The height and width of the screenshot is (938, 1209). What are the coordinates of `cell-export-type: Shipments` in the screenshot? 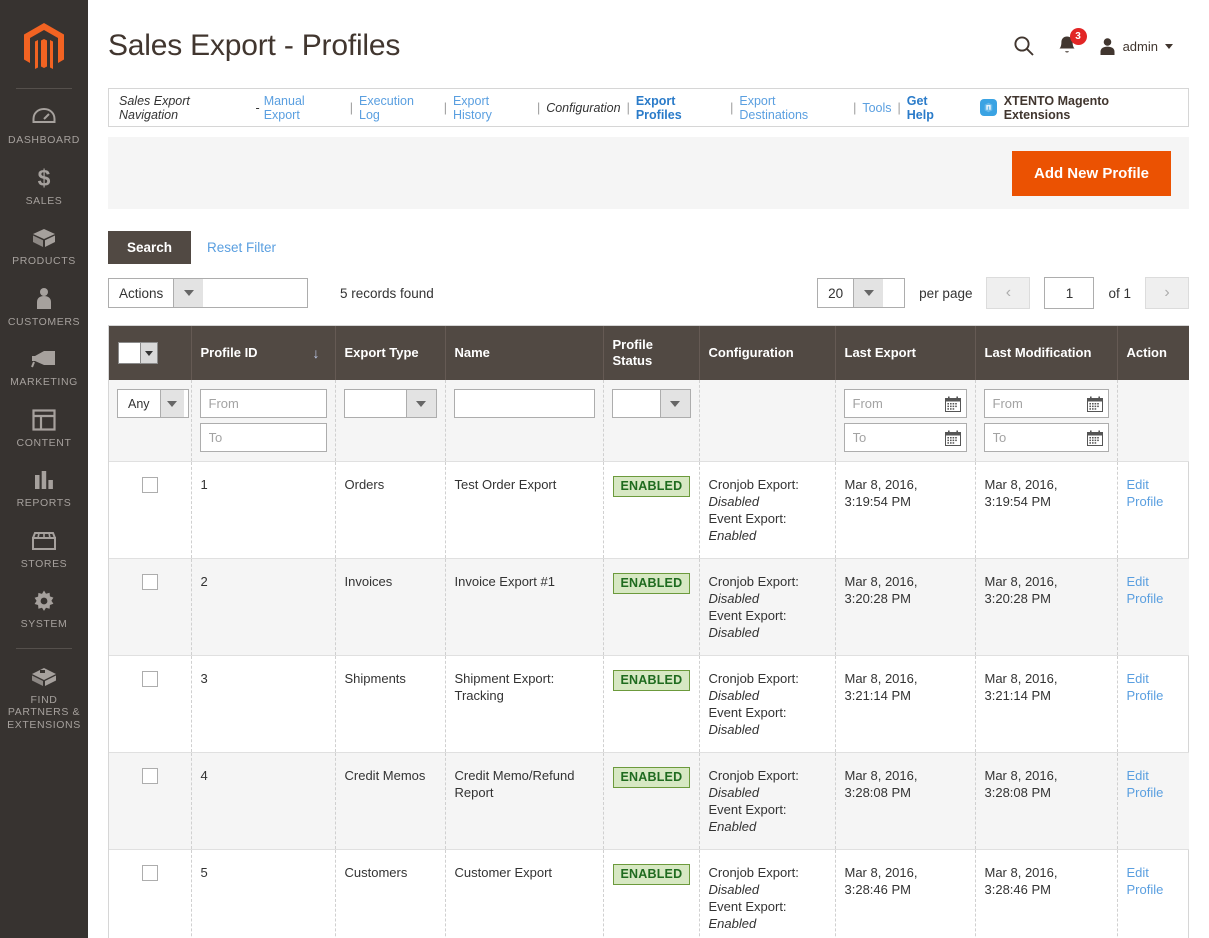 It's located at (390, 704).